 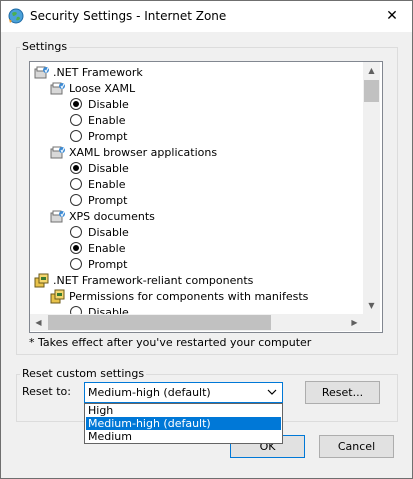 I want to click on scroll-right-icon: ▶, so click(x=354, y=322).